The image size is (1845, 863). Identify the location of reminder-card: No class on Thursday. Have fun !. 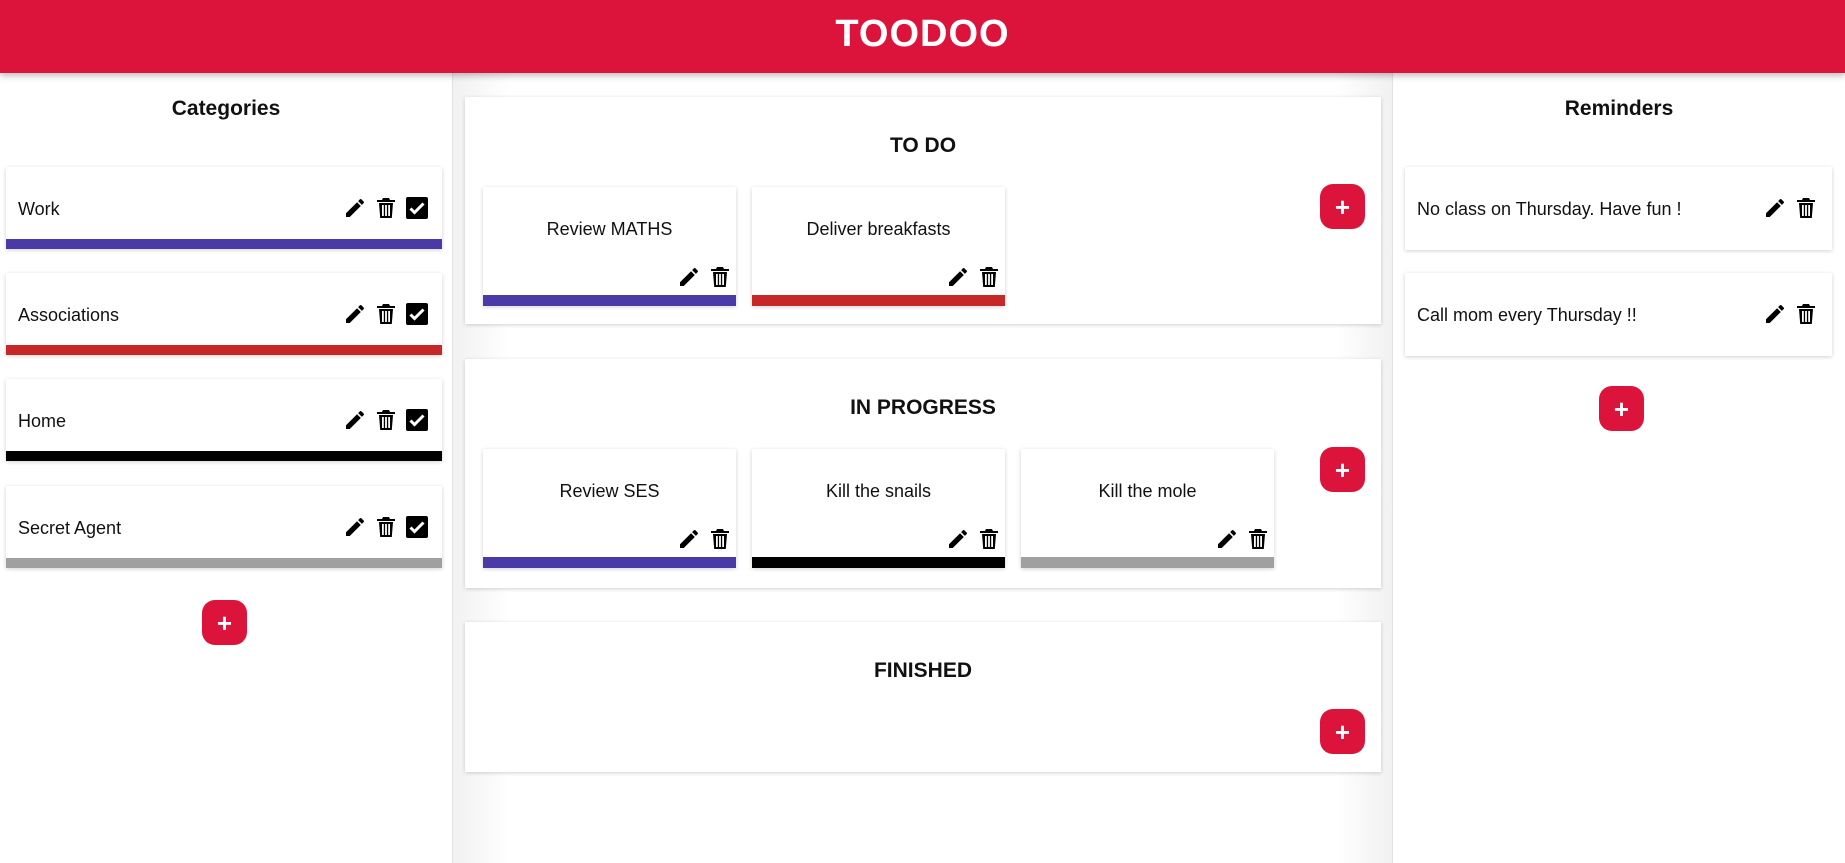
(1618, 208).